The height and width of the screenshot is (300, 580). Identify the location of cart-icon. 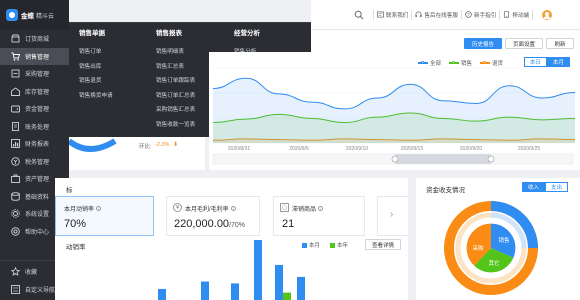
(15, 56).